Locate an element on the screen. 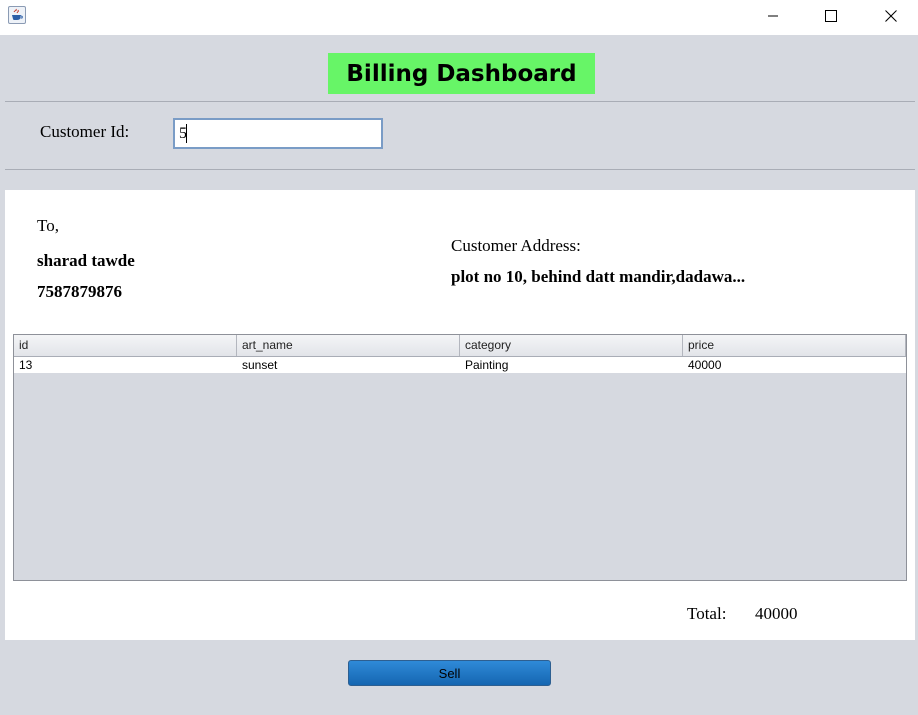  total-label: Total: is located at coordinates (707, 613).